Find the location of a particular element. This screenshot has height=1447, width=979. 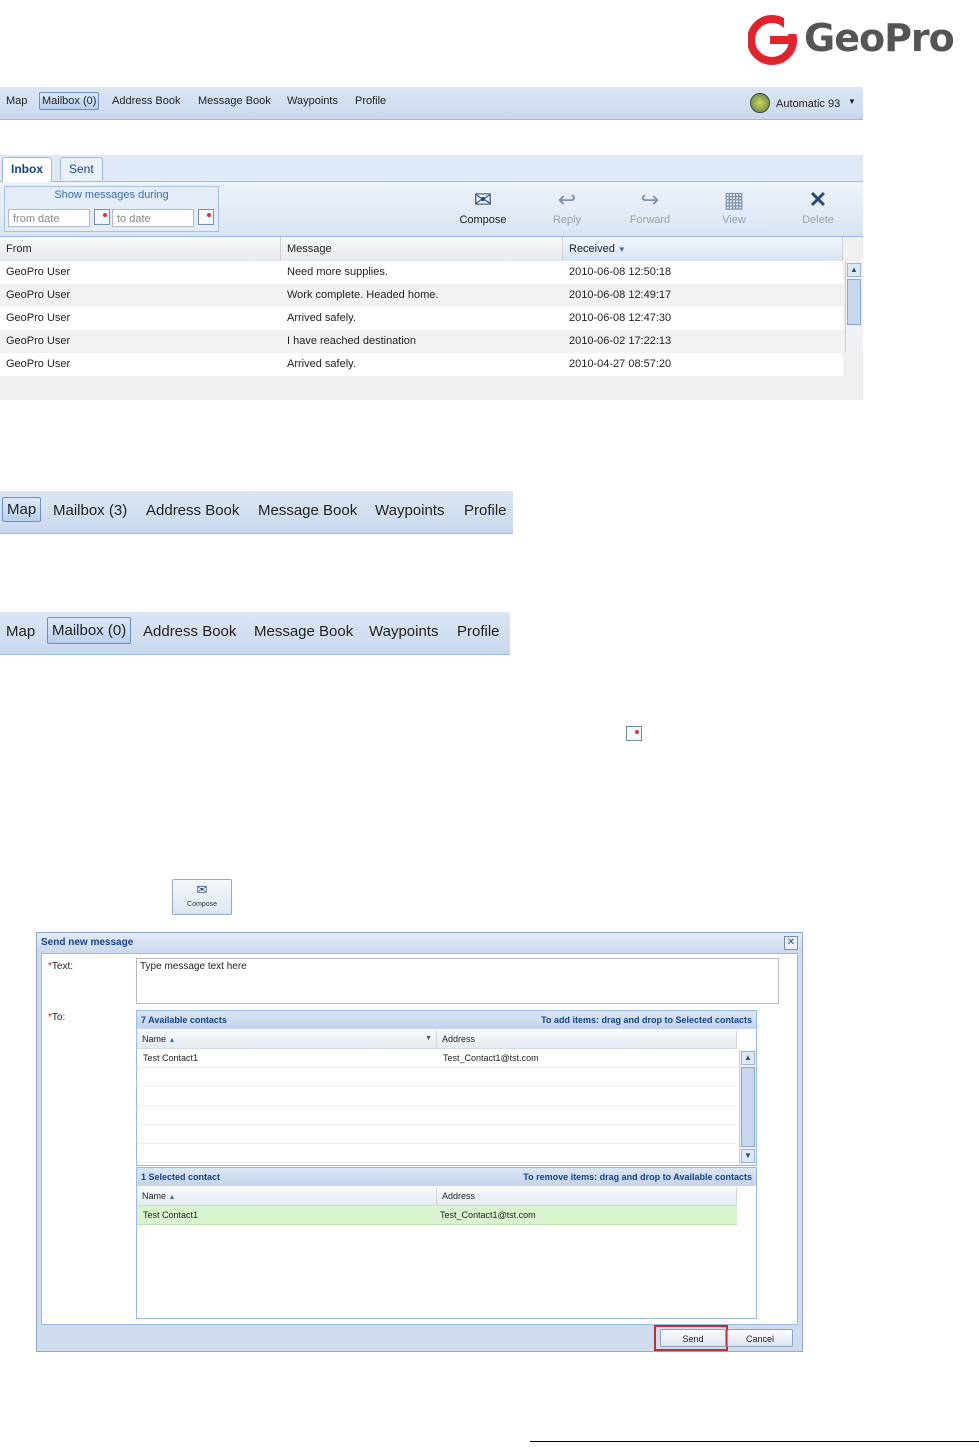

forward-button: ↪ Forward is located at coordinates (650, 208).